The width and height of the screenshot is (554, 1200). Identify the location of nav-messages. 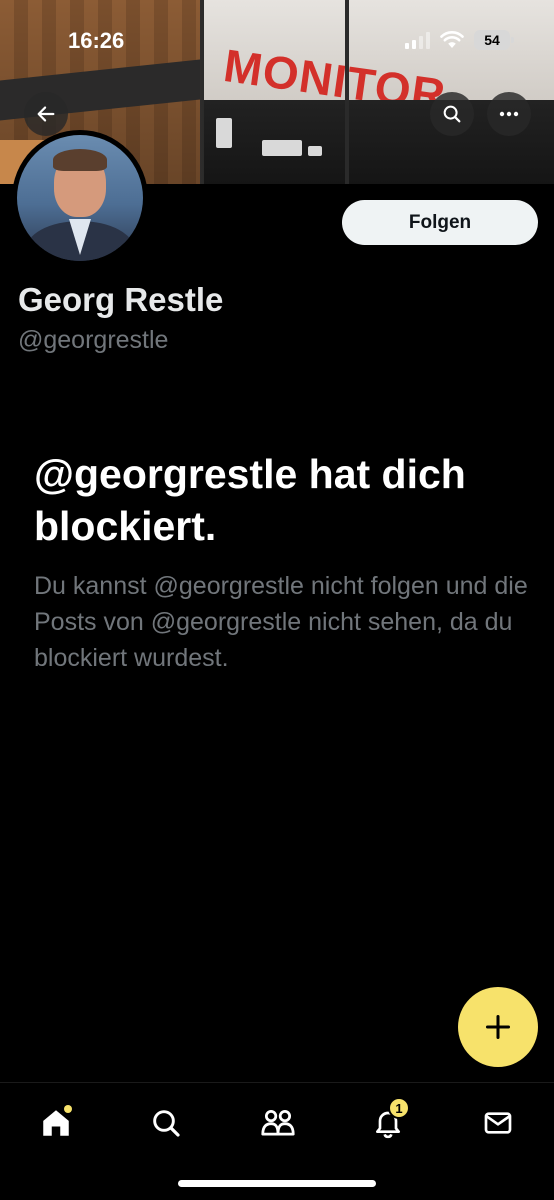
(498, 1123).